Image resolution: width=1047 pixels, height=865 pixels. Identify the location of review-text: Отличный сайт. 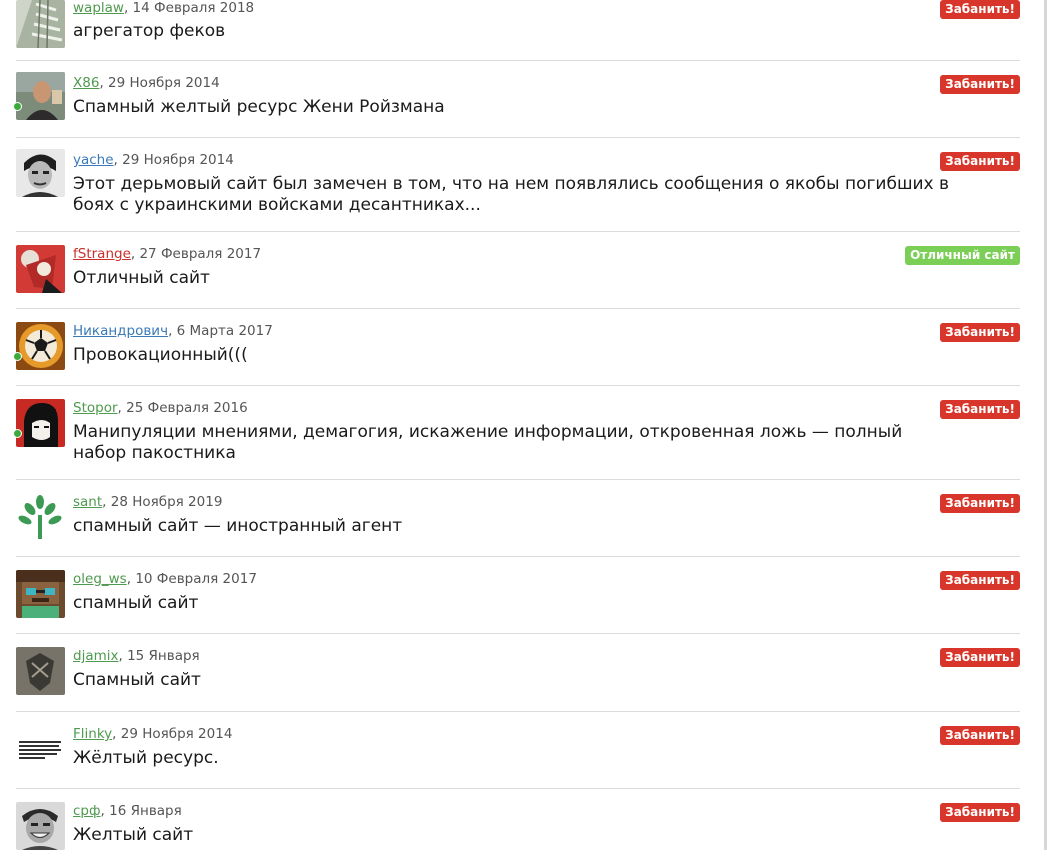
(141, 278).